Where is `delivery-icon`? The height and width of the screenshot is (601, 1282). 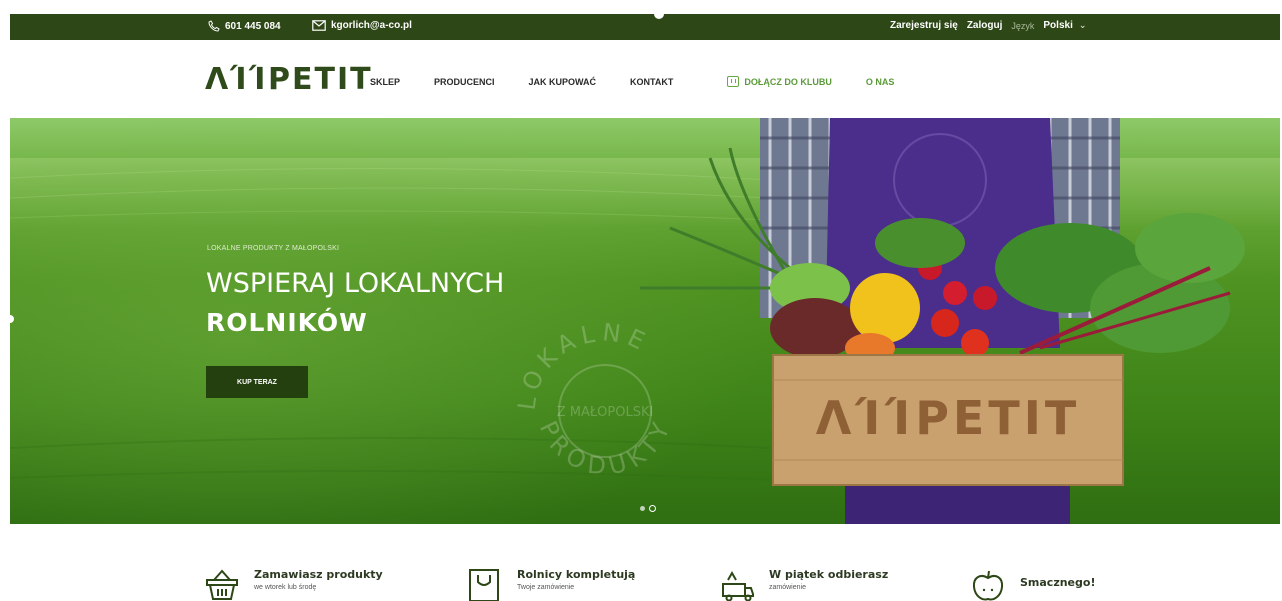
delivery-icon is located at coordinates (738, 585).